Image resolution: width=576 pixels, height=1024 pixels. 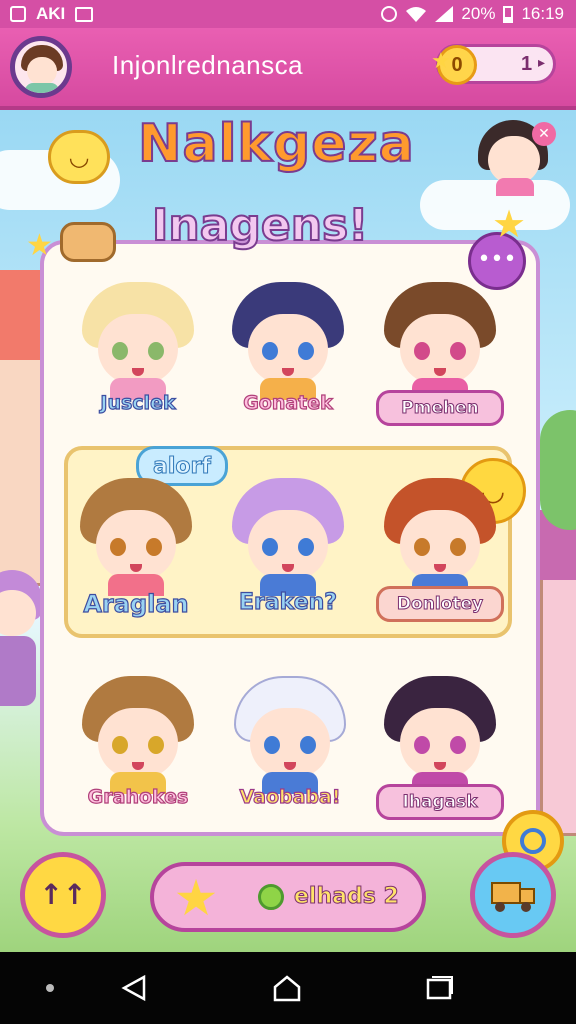 I want to click on close-badge-icon: ✕, so click(x=544, y=134).